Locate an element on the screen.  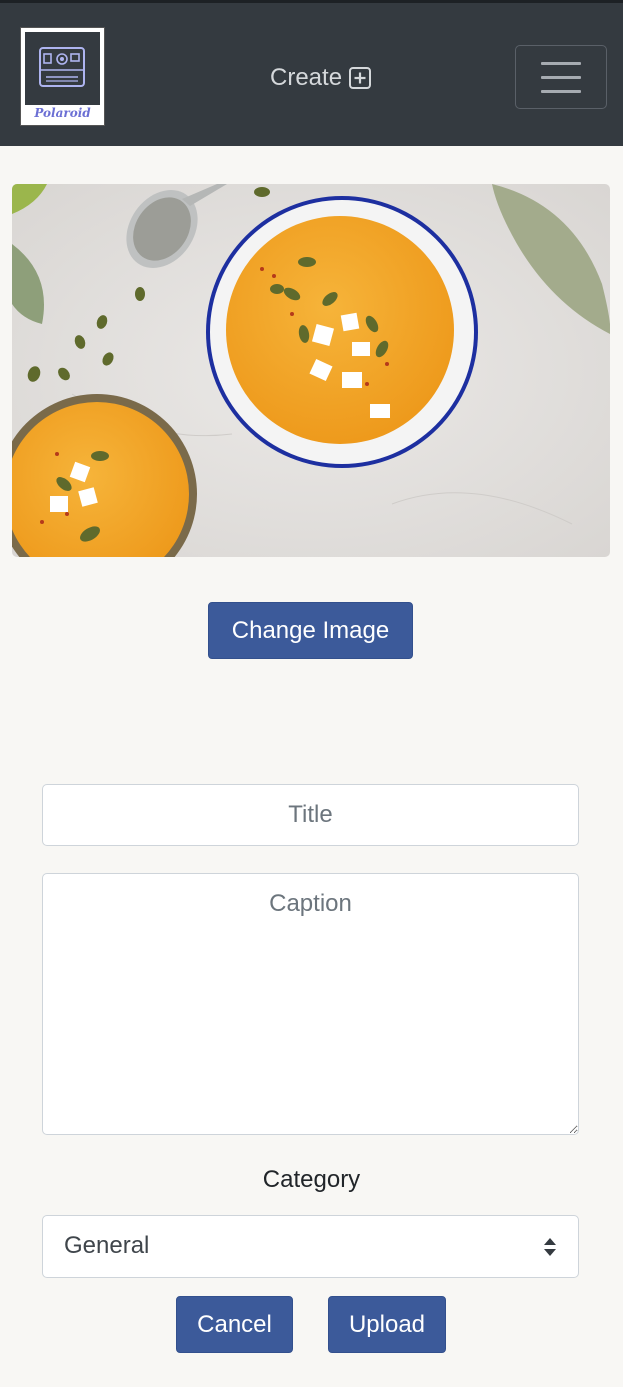
logo-background is located at coordinates (62, 68).